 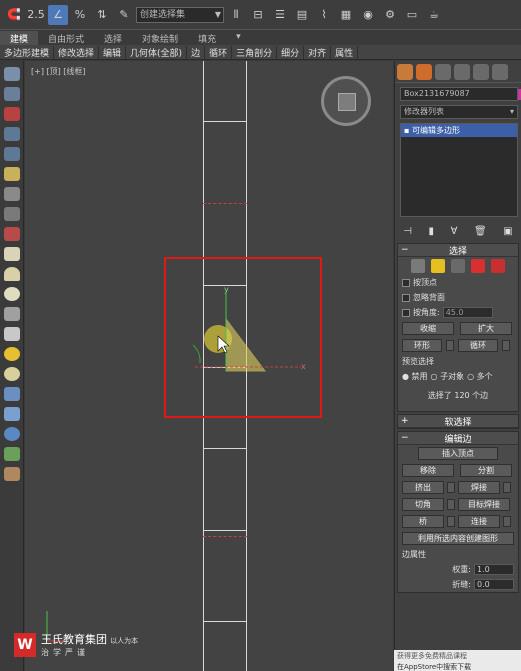 What do you see at coordinates (12, 174) in the screenshot?
I see `light-icon` at bounding box center [12, 174].